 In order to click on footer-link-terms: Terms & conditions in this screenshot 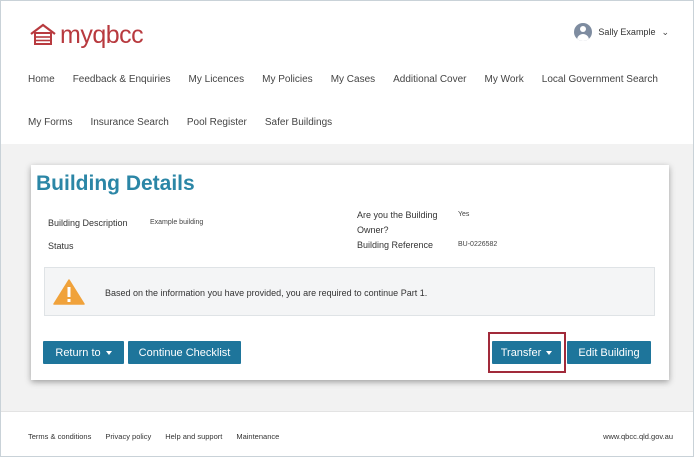, I will do `click(59, 436)`.